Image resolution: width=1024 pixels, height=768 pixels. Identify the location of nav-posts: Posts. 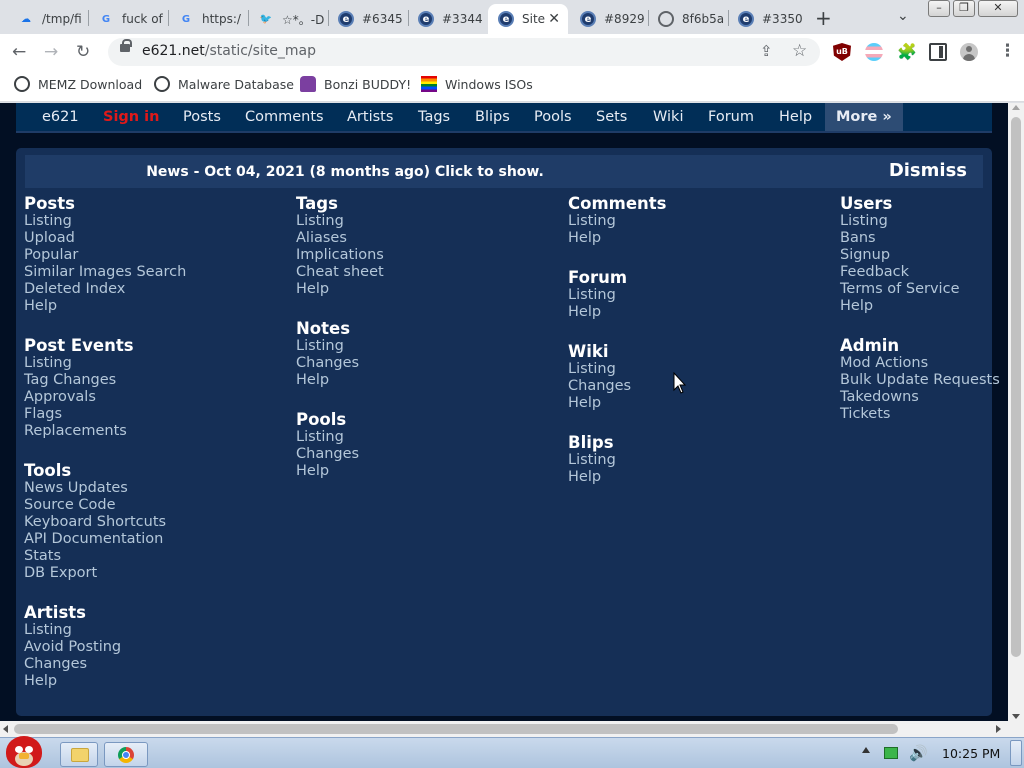
(202, 117).